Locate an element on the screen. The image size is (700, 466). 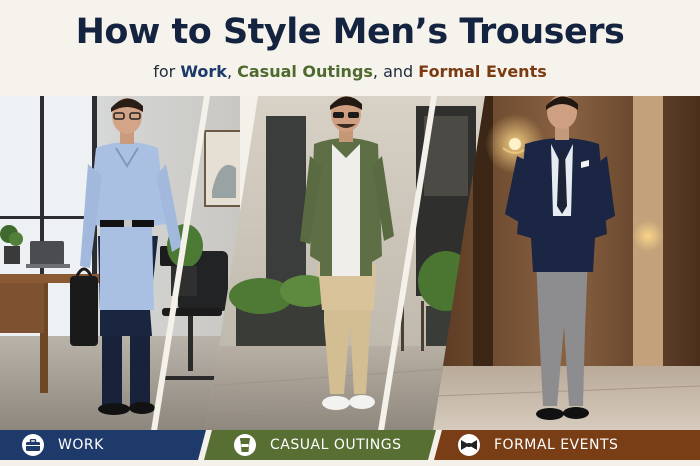
coffee-cup-icon is located at coordinates (245, 445).